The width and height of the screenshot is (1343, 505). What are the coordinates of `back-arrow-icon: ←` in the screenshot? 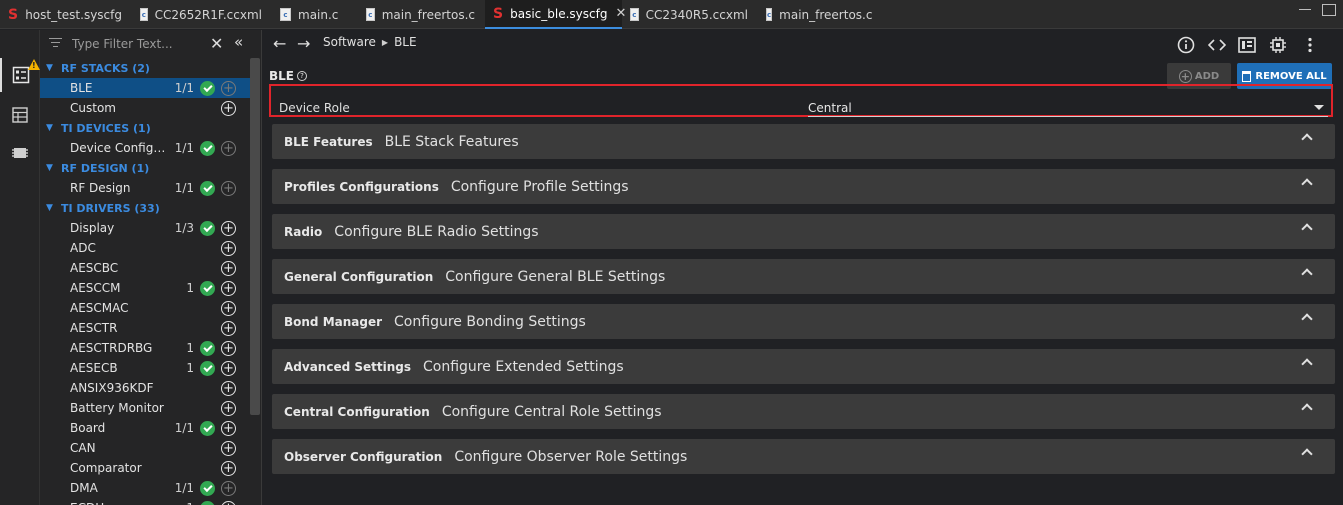 It's located at (279, 43).